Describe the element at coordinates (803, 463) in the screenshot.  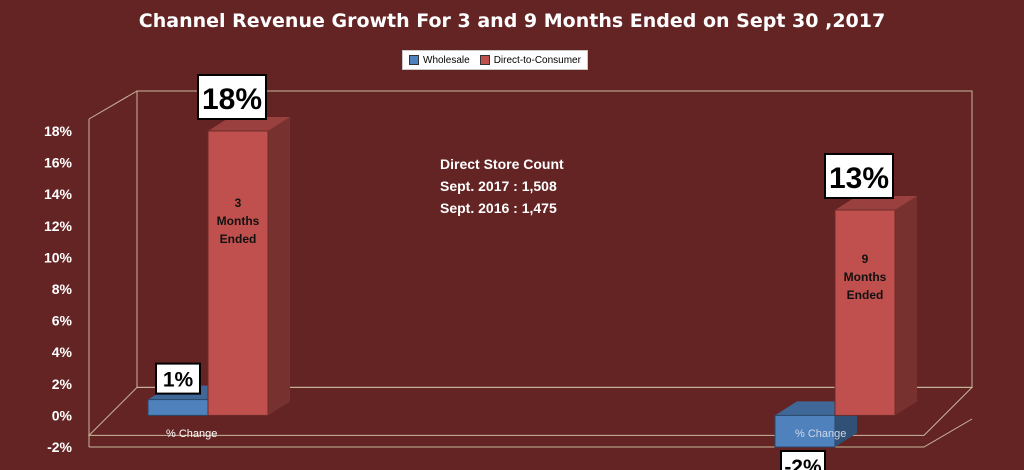
I see `wholesale-value-label: -2%` at that location.